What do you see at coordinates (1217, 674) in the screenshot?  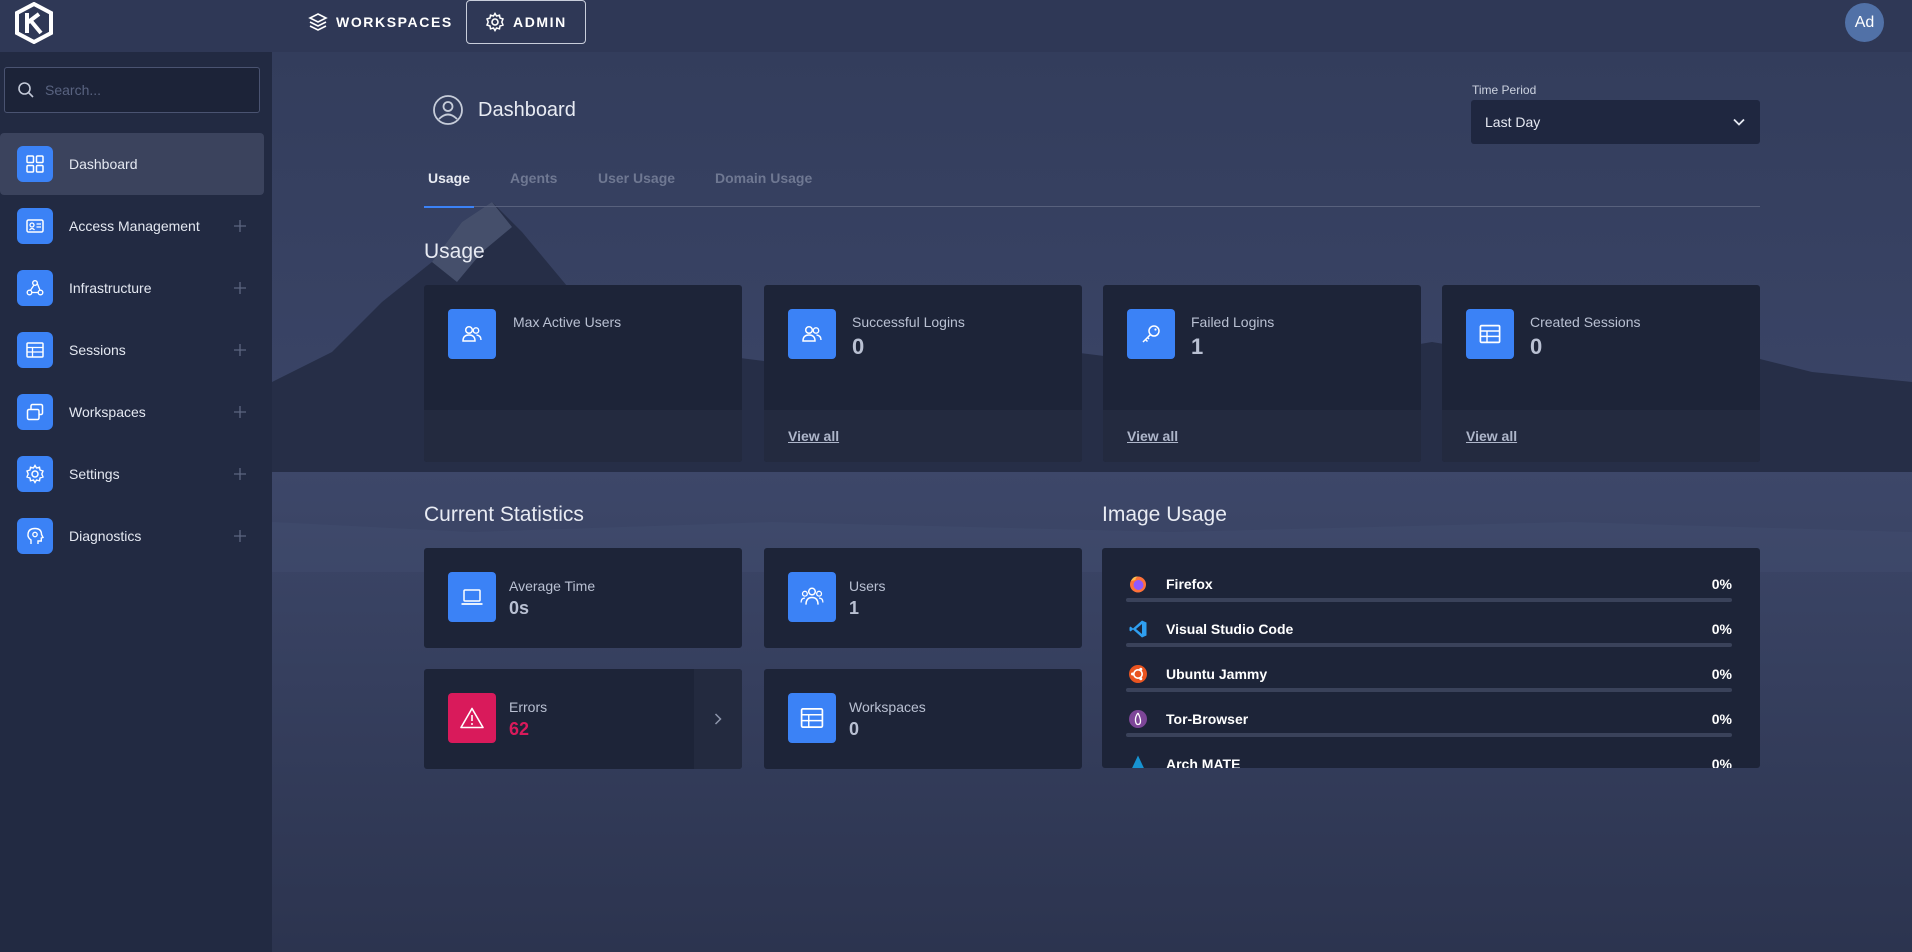 I see `image-name: Ubuntu Jammy` at bounding box center [1217, 674].